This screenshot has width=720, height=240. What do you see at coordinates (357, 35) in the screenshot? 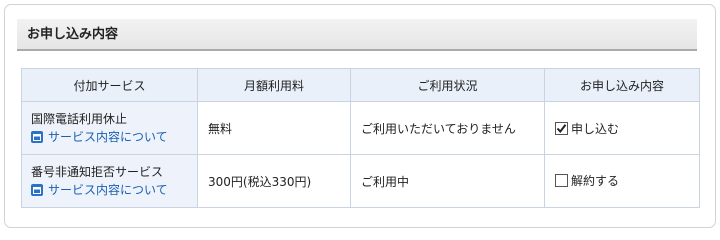
I see `section-title: お申し込み内容` at bounding box center [357, 35].